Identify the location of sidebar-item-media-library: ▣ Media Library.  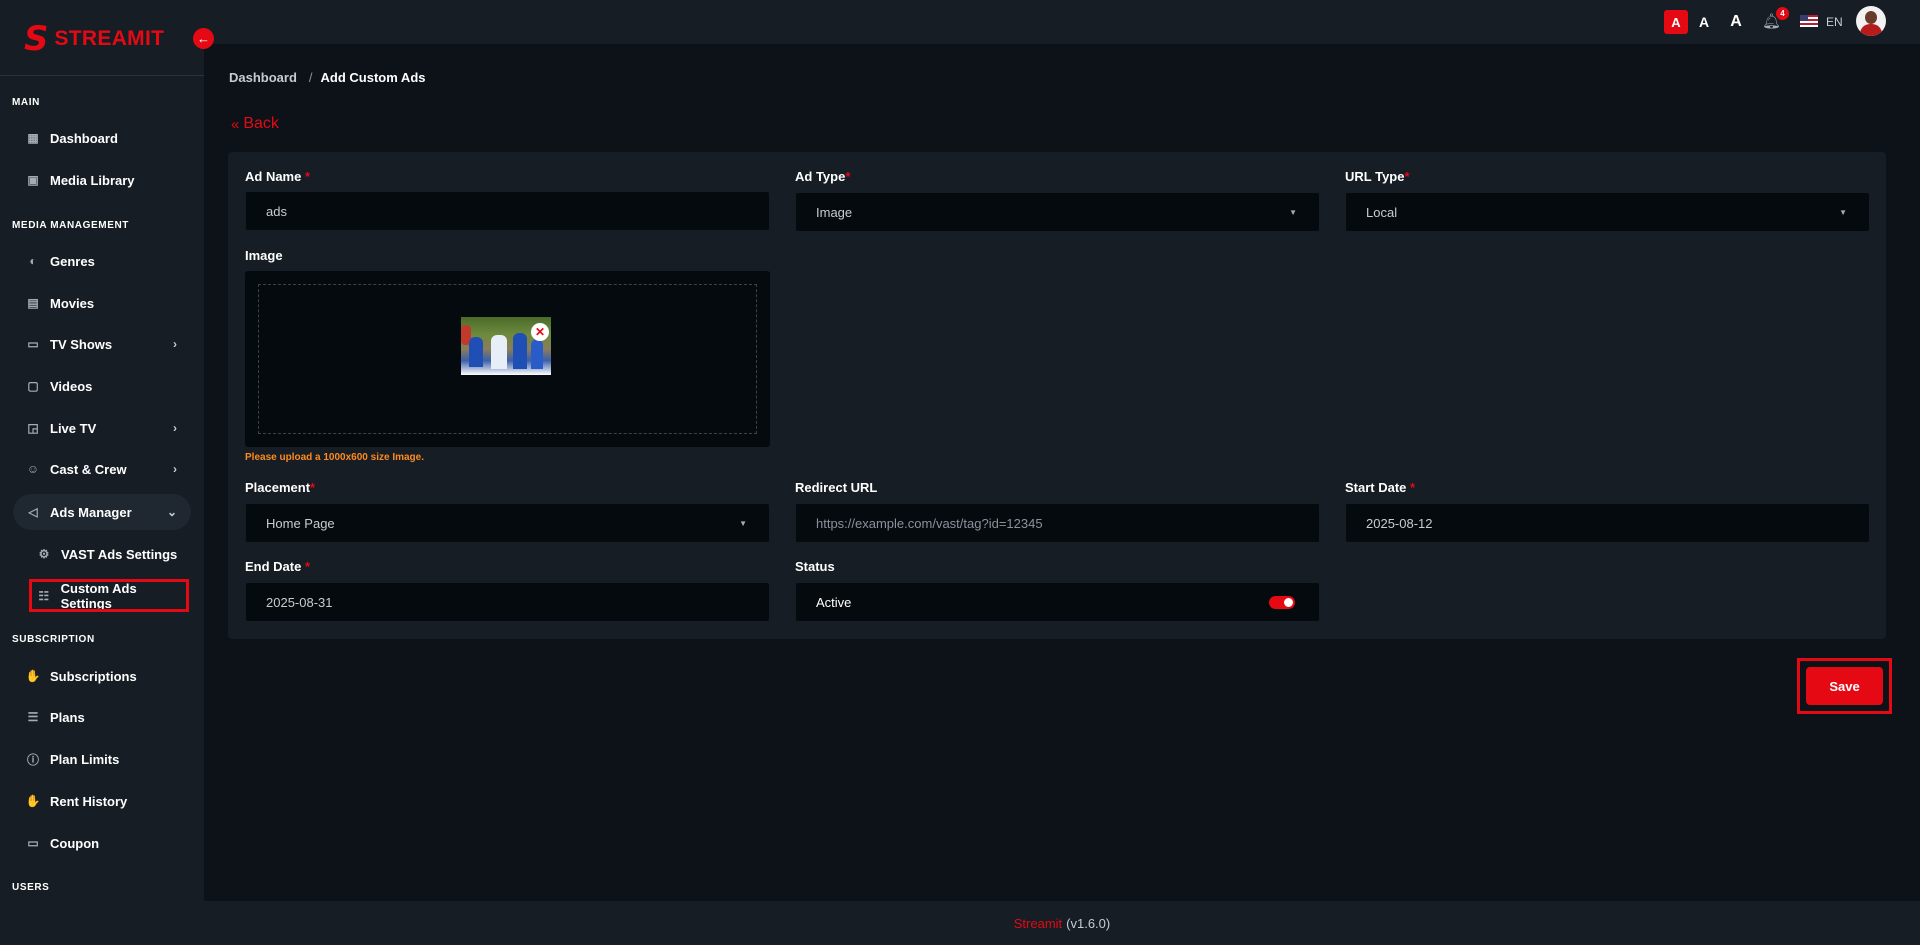
(102, 180).